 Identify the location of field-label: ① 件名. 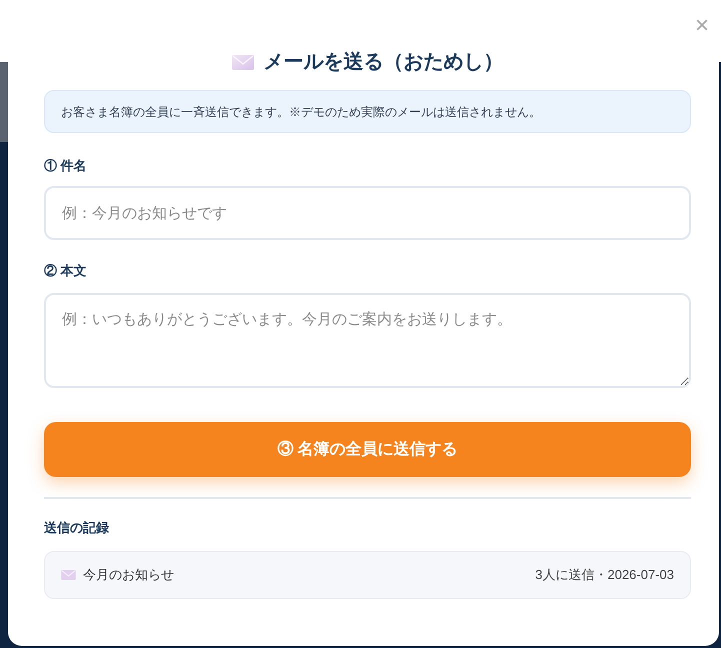
(66, 166).